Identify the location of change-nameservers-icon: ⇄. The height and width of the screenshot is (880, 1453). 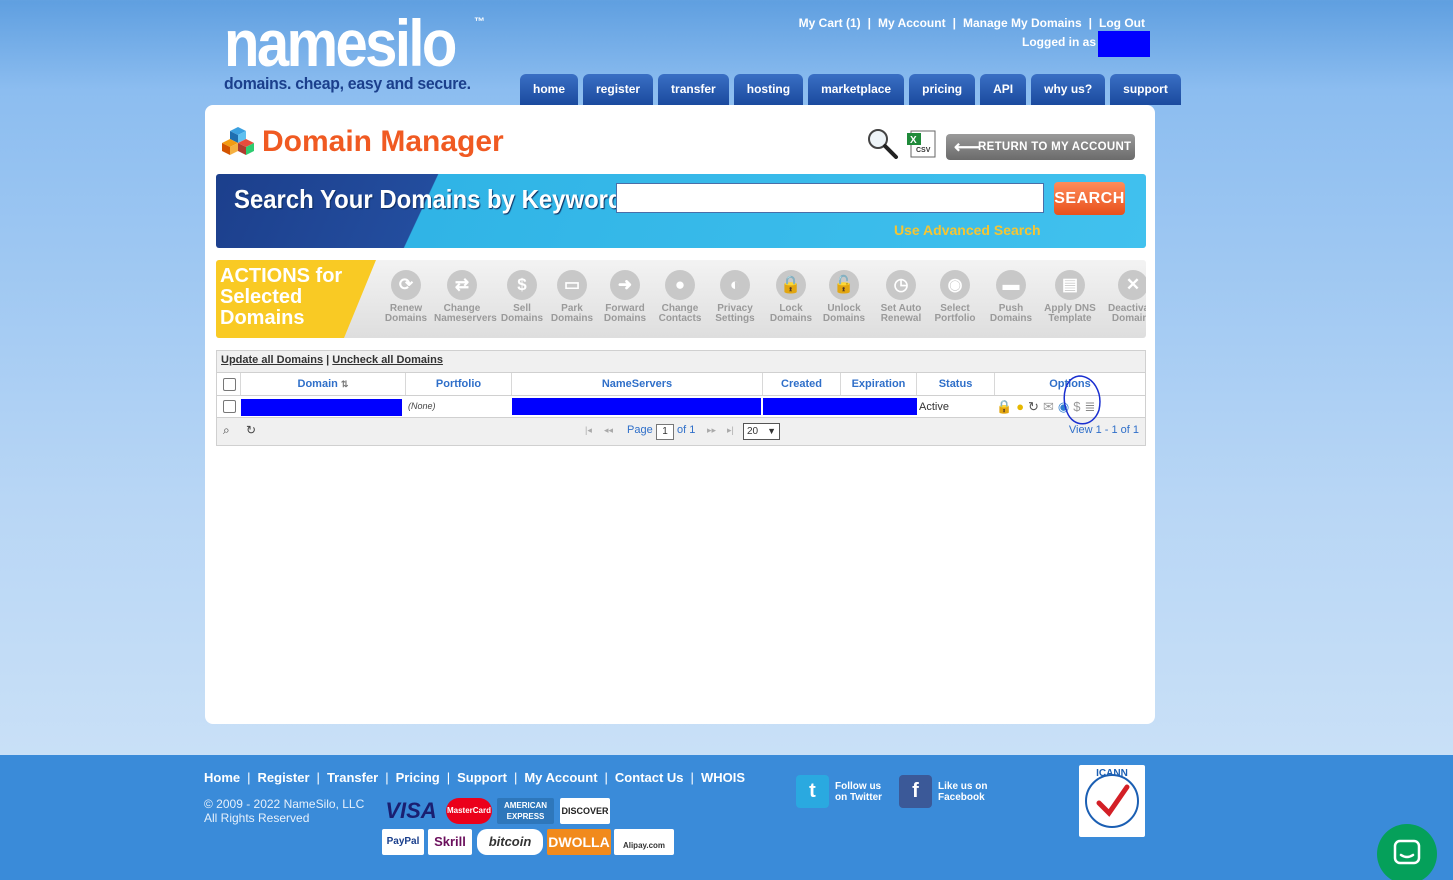
(462, 285).